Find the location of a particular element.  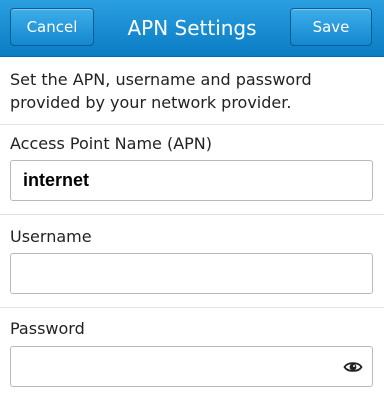

page-title: APN Settings is located at coordinates (192, 28).